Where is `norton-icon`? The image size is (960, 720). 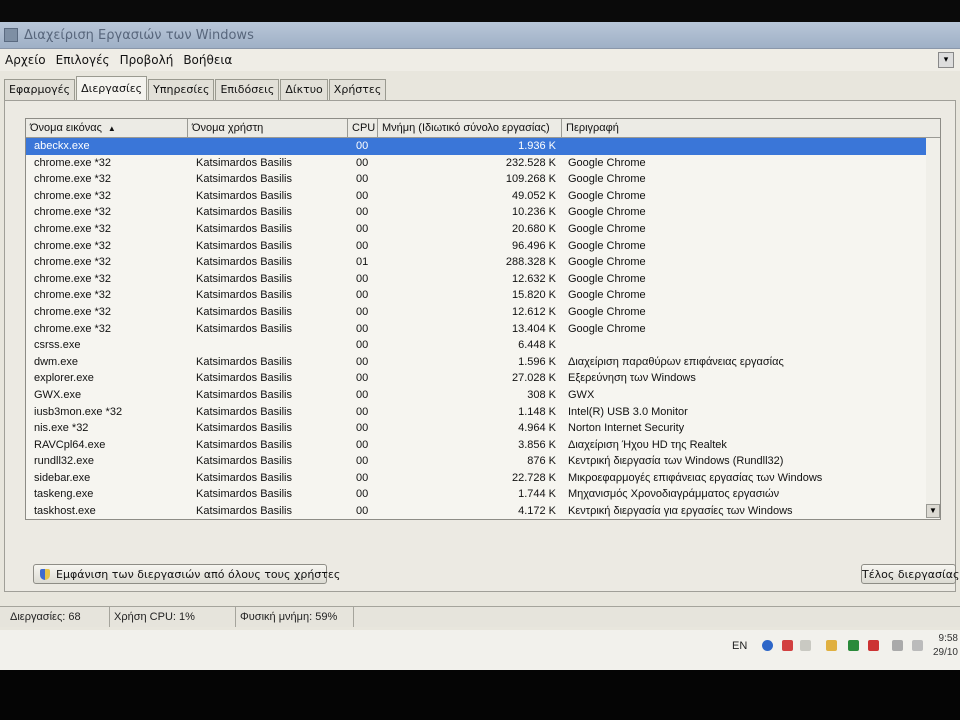 norton-icon is located at coordinates (787, 645).